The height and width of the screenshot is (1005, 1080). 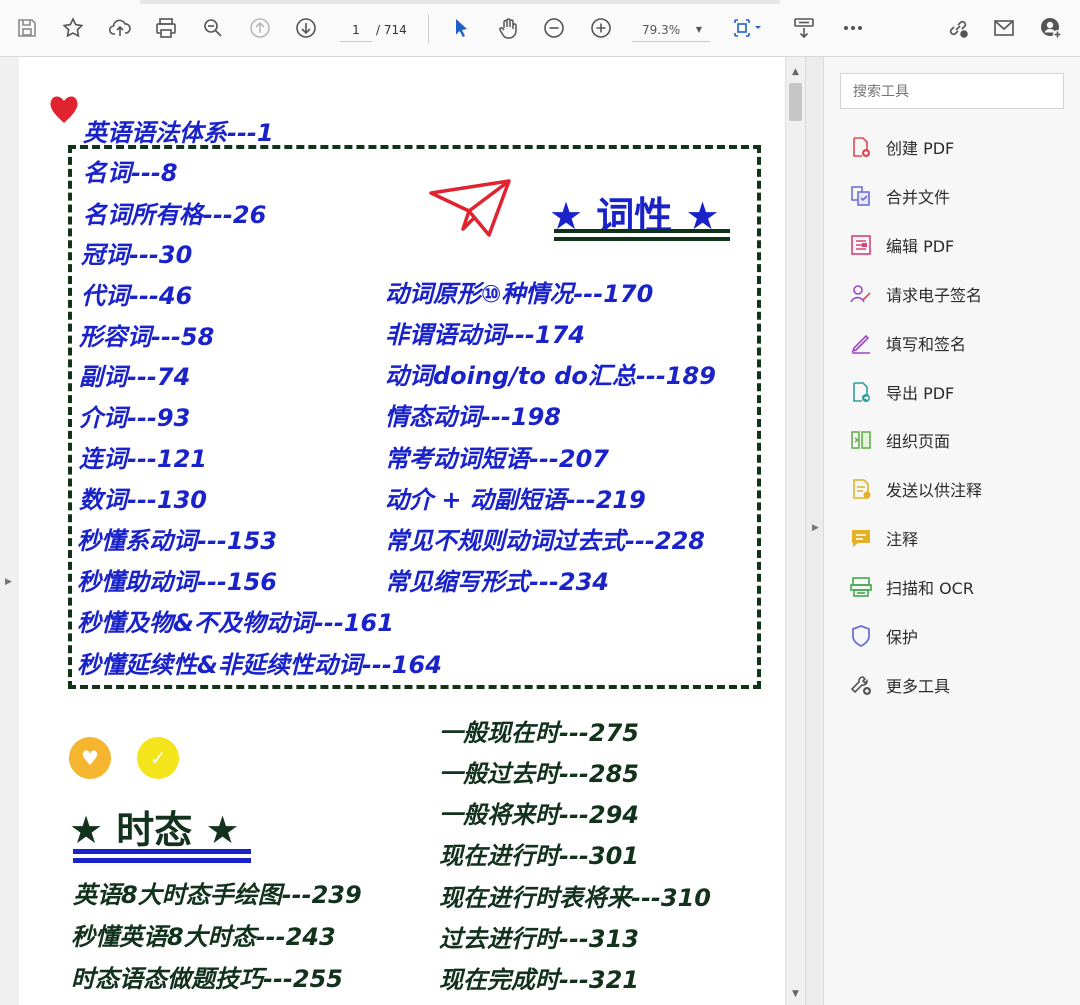 I want to click on scroll-down-arrow-icon: ▼, so click(x=795, y=994).